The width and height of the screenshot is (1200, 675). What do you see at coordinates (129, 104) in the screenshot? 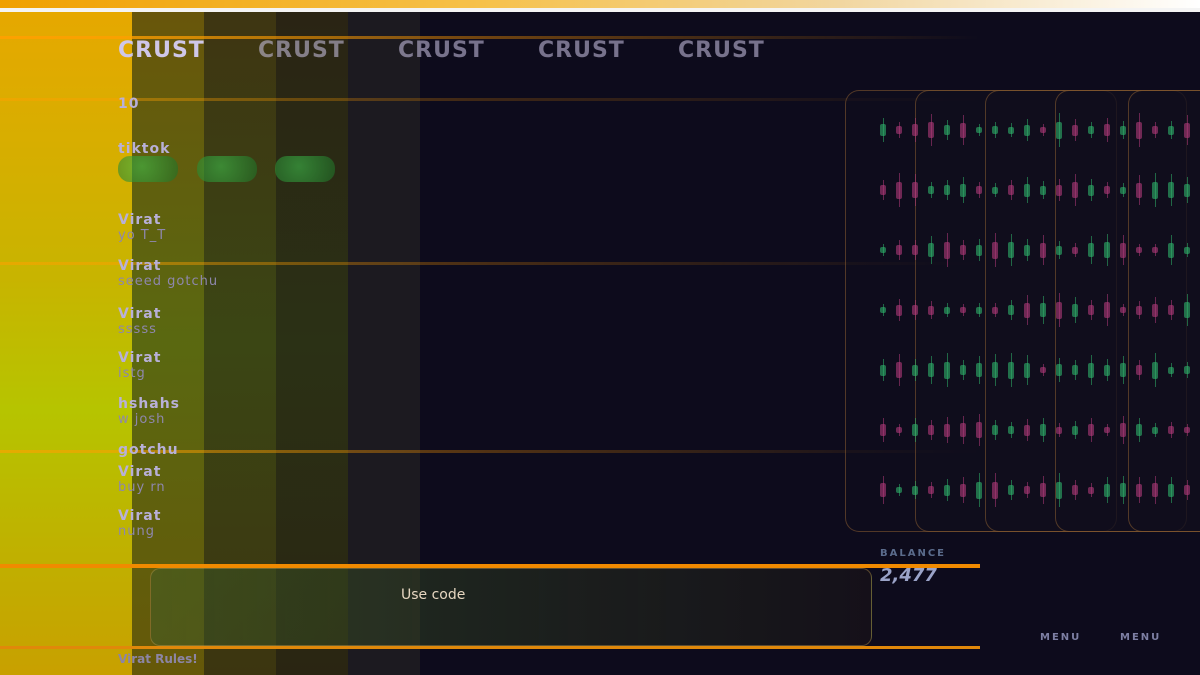
I see `counter-value: 10` at bounding box center [129, 104].